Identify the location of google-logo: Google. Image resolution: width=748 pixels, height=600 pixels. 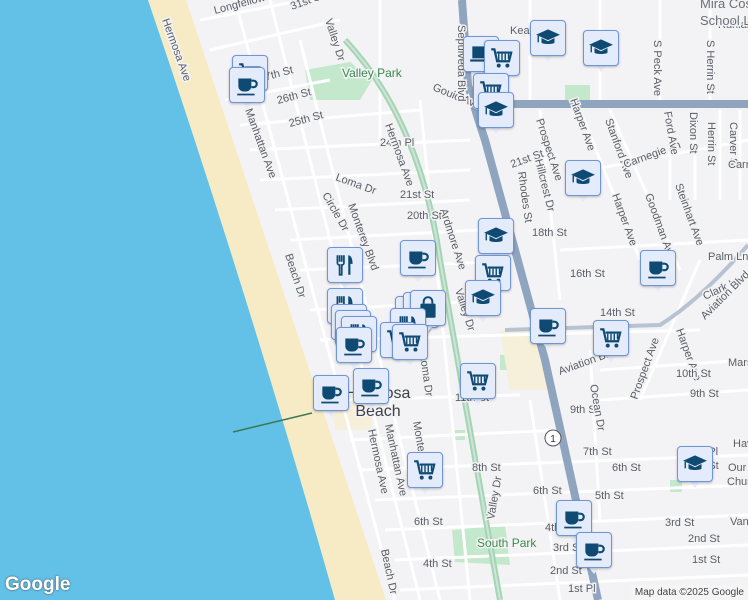
(38, 584).